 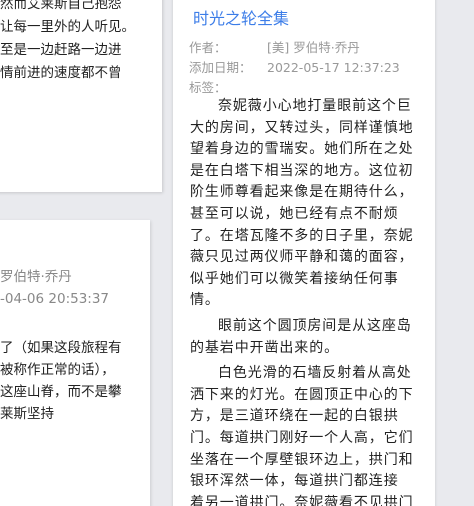 What do you see at coordinates (302, 257) in the screenshot?
I see `excerpt-line: 薇只见过两仪师平静和蔼的面容，` at bounding box center [302, 257].